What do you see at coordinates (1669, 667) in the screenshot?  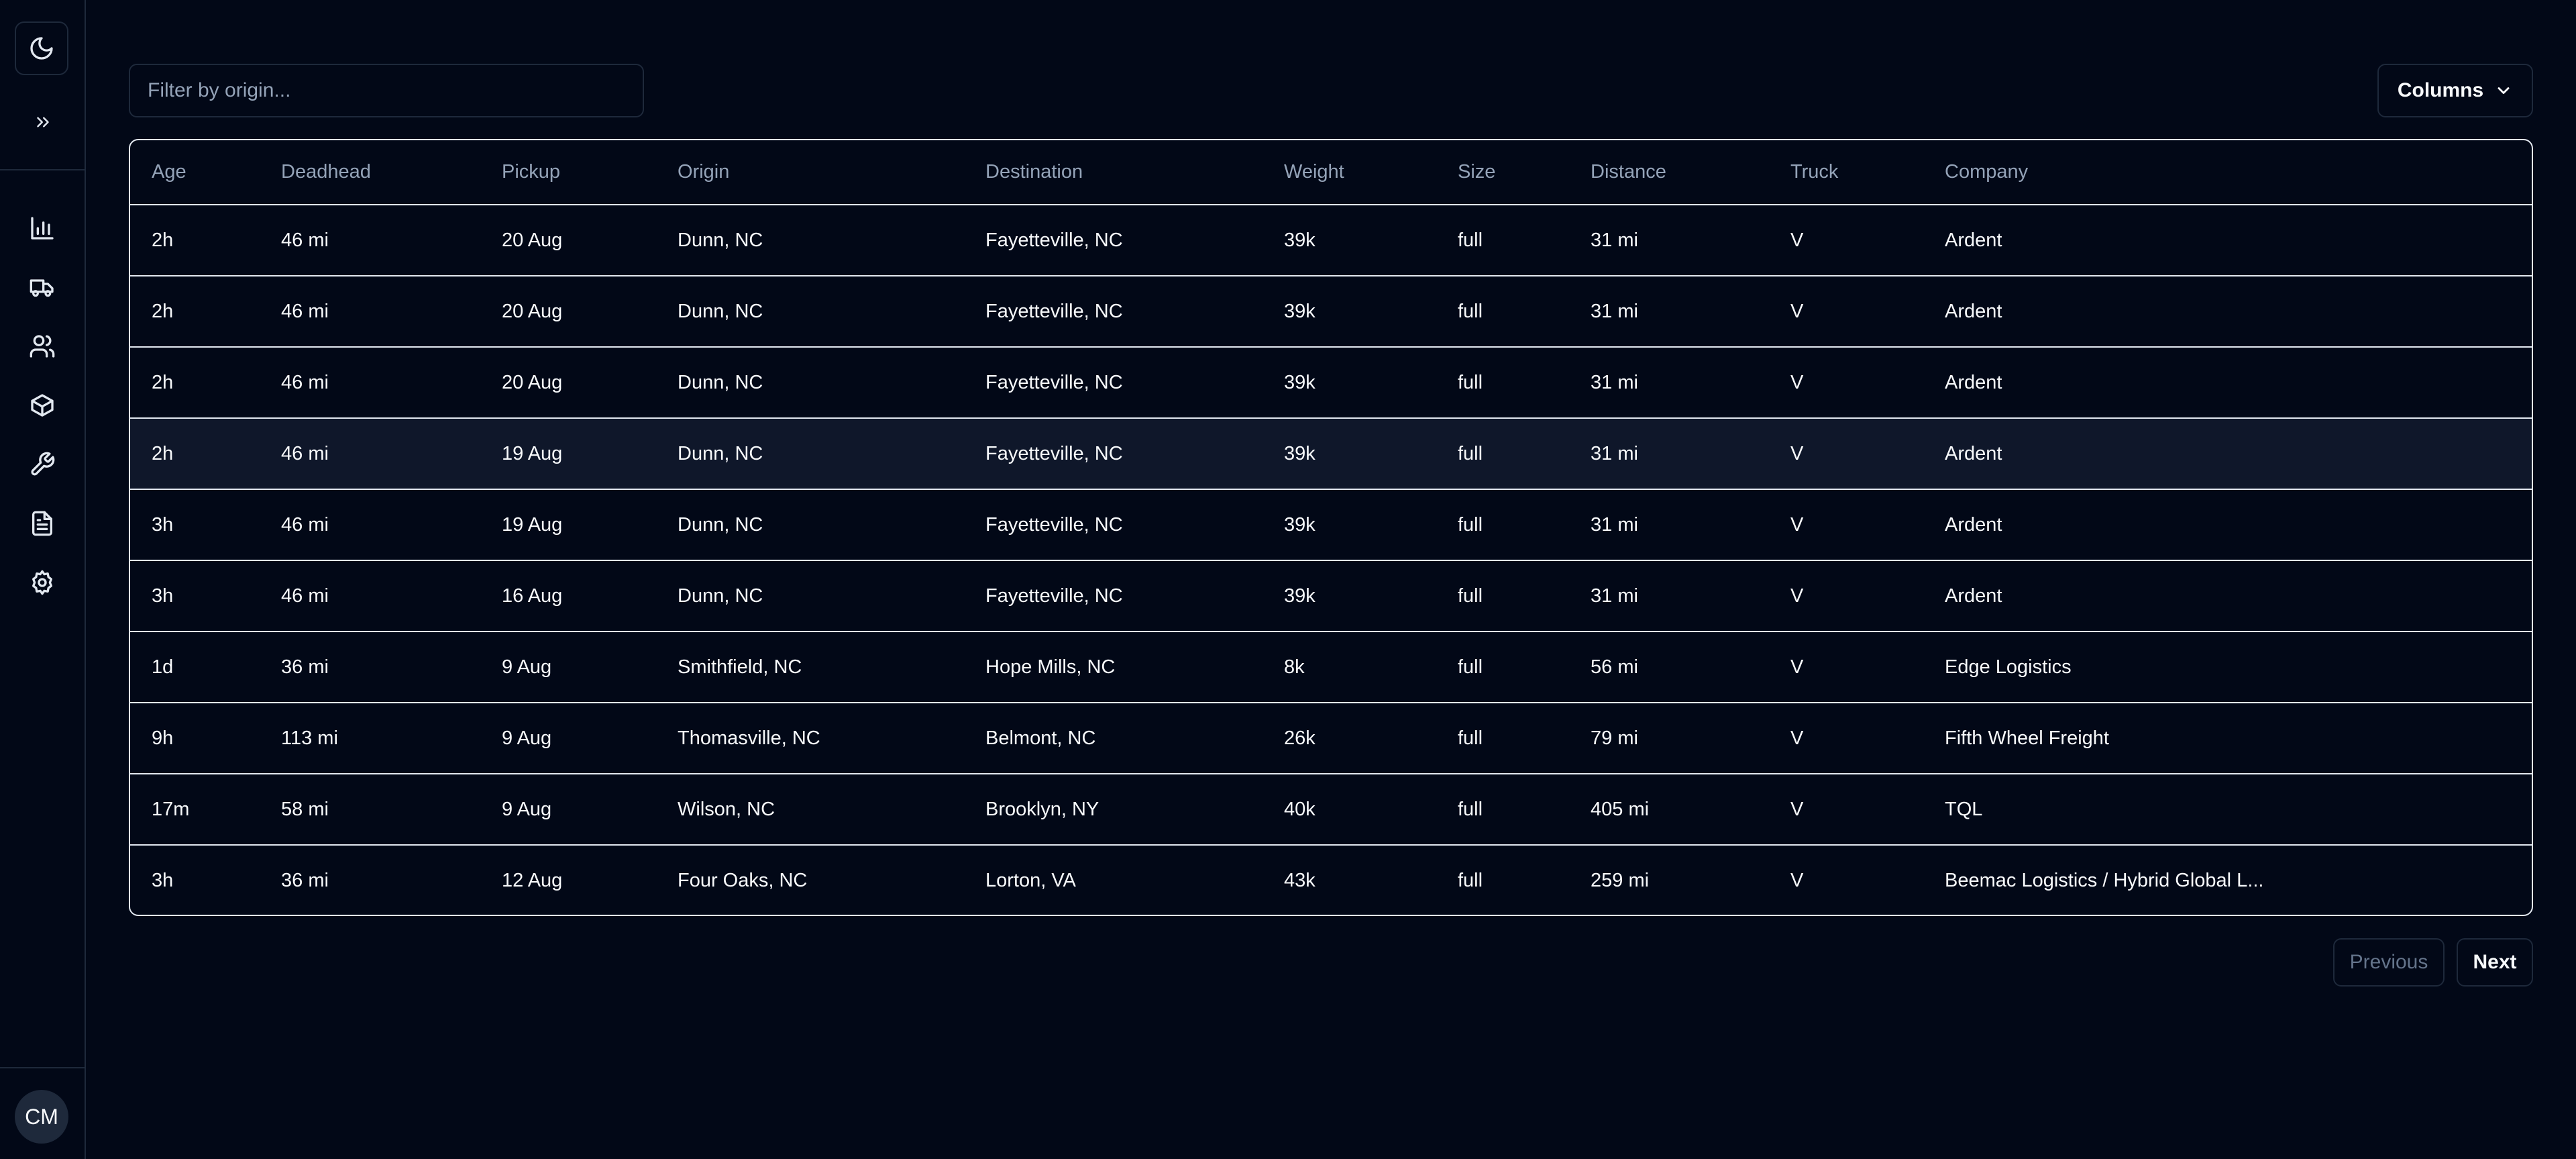 I see `cell-distance: 56 mi` at bounding box center [1669, 667].